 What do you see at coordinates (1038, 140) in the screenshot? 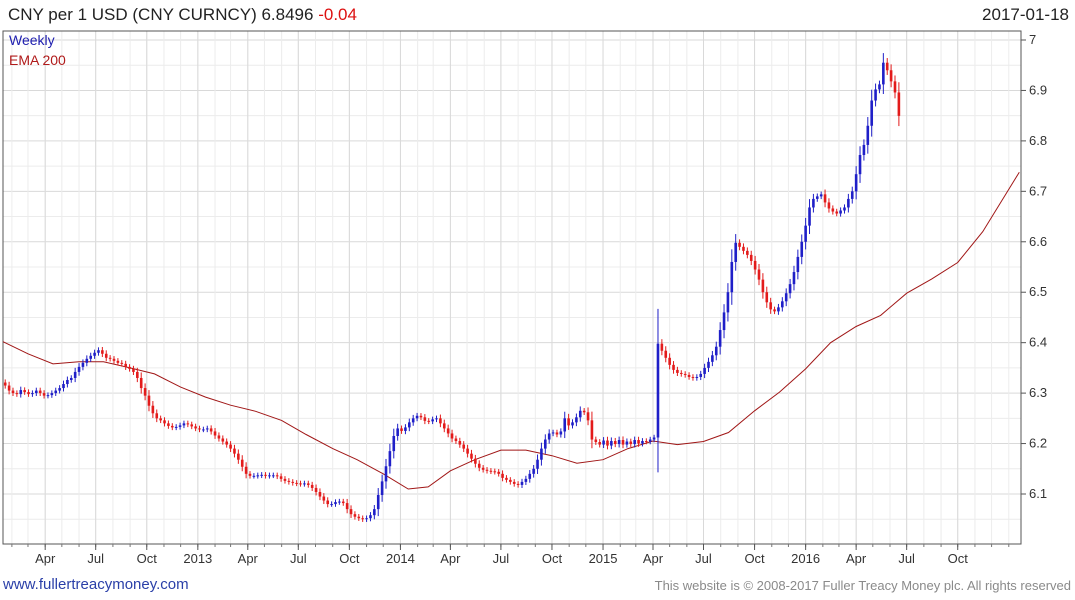
I see `y-tick-label: 6.8` at bounding box center [1038, 140].